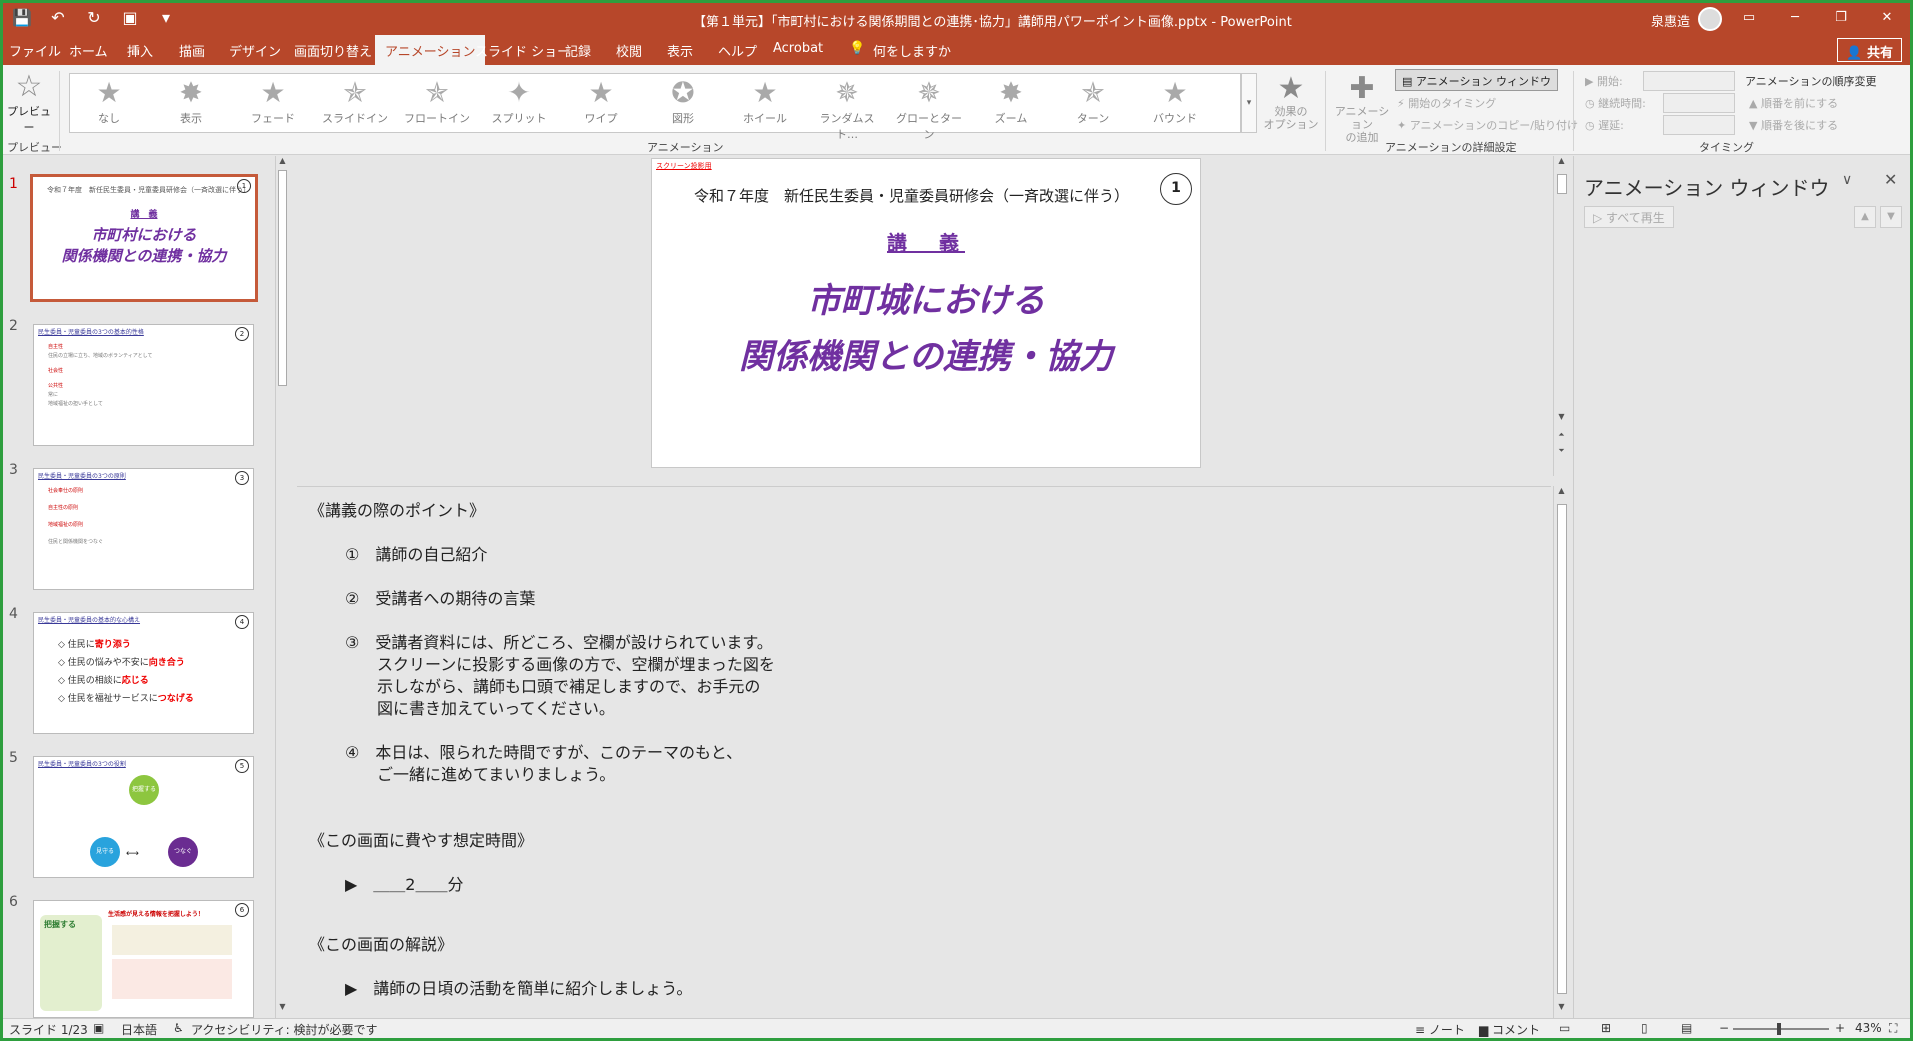  Describe the element at coordinates (1561, 453) in the screenshot. I see `next-slide-icon: ⏷` at that location.